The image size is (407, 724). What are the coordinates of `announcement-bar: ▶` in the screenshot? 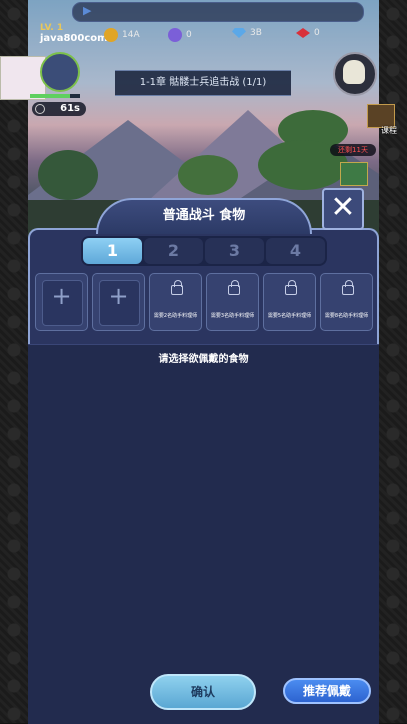 It's located at (218, 12).